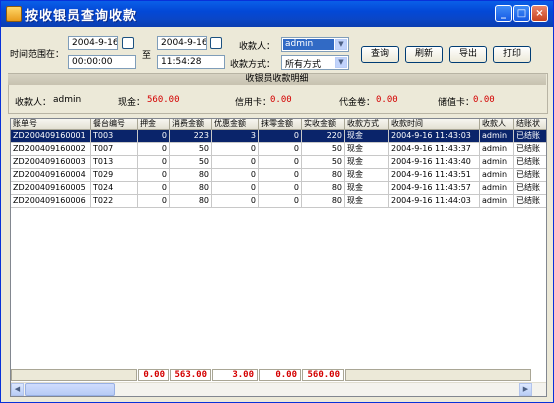  What do you see at coordinates (281, 100) in the screenshot?
I see `summary-card-value: 0.00` at bounding box center [281, 100].